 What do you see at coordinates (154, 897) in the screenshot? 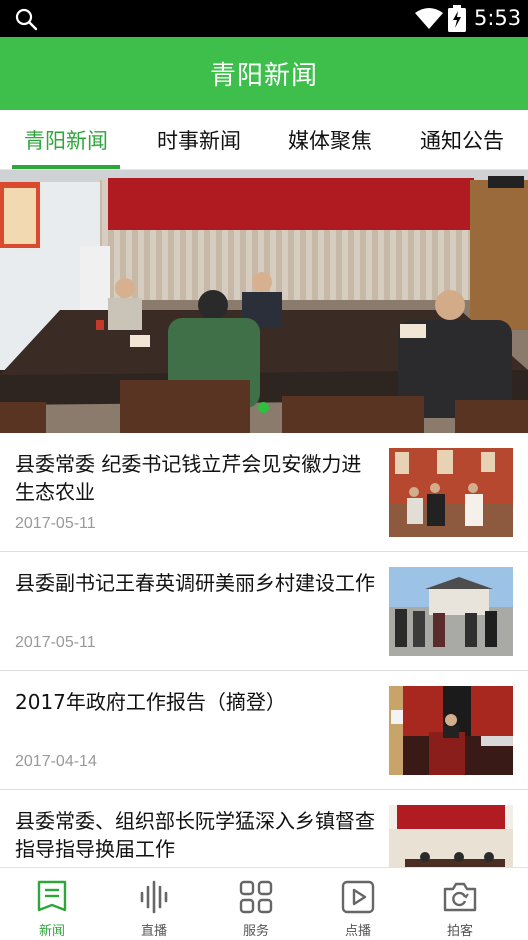
I see `live-icon` at bounding box center [154, 897].